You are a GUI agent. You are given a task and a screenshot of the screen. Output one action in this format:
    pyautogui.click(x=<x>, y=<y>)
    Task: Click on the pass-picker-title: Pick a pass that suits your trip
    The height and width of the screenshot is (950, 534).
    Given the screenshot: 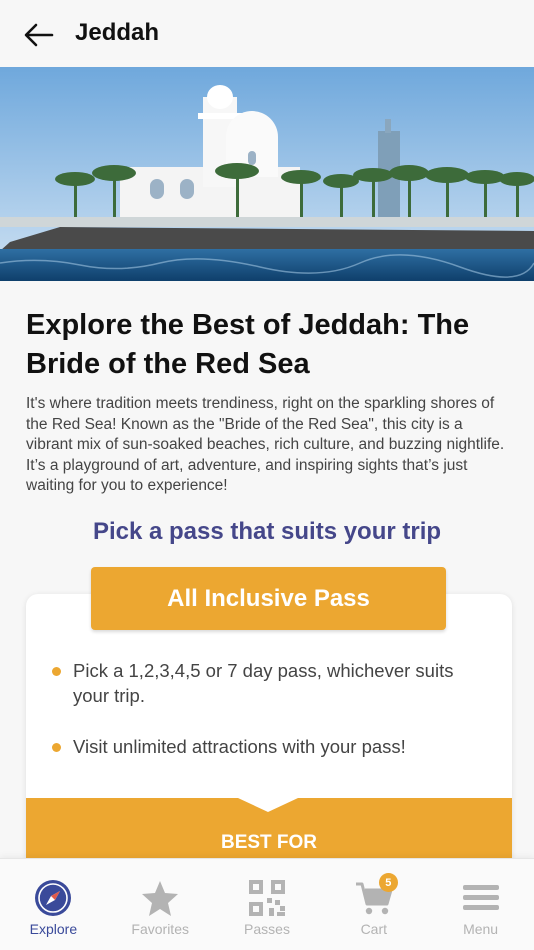 What is the action you would take?
    pyautogui.click(x=267, y=531)
    